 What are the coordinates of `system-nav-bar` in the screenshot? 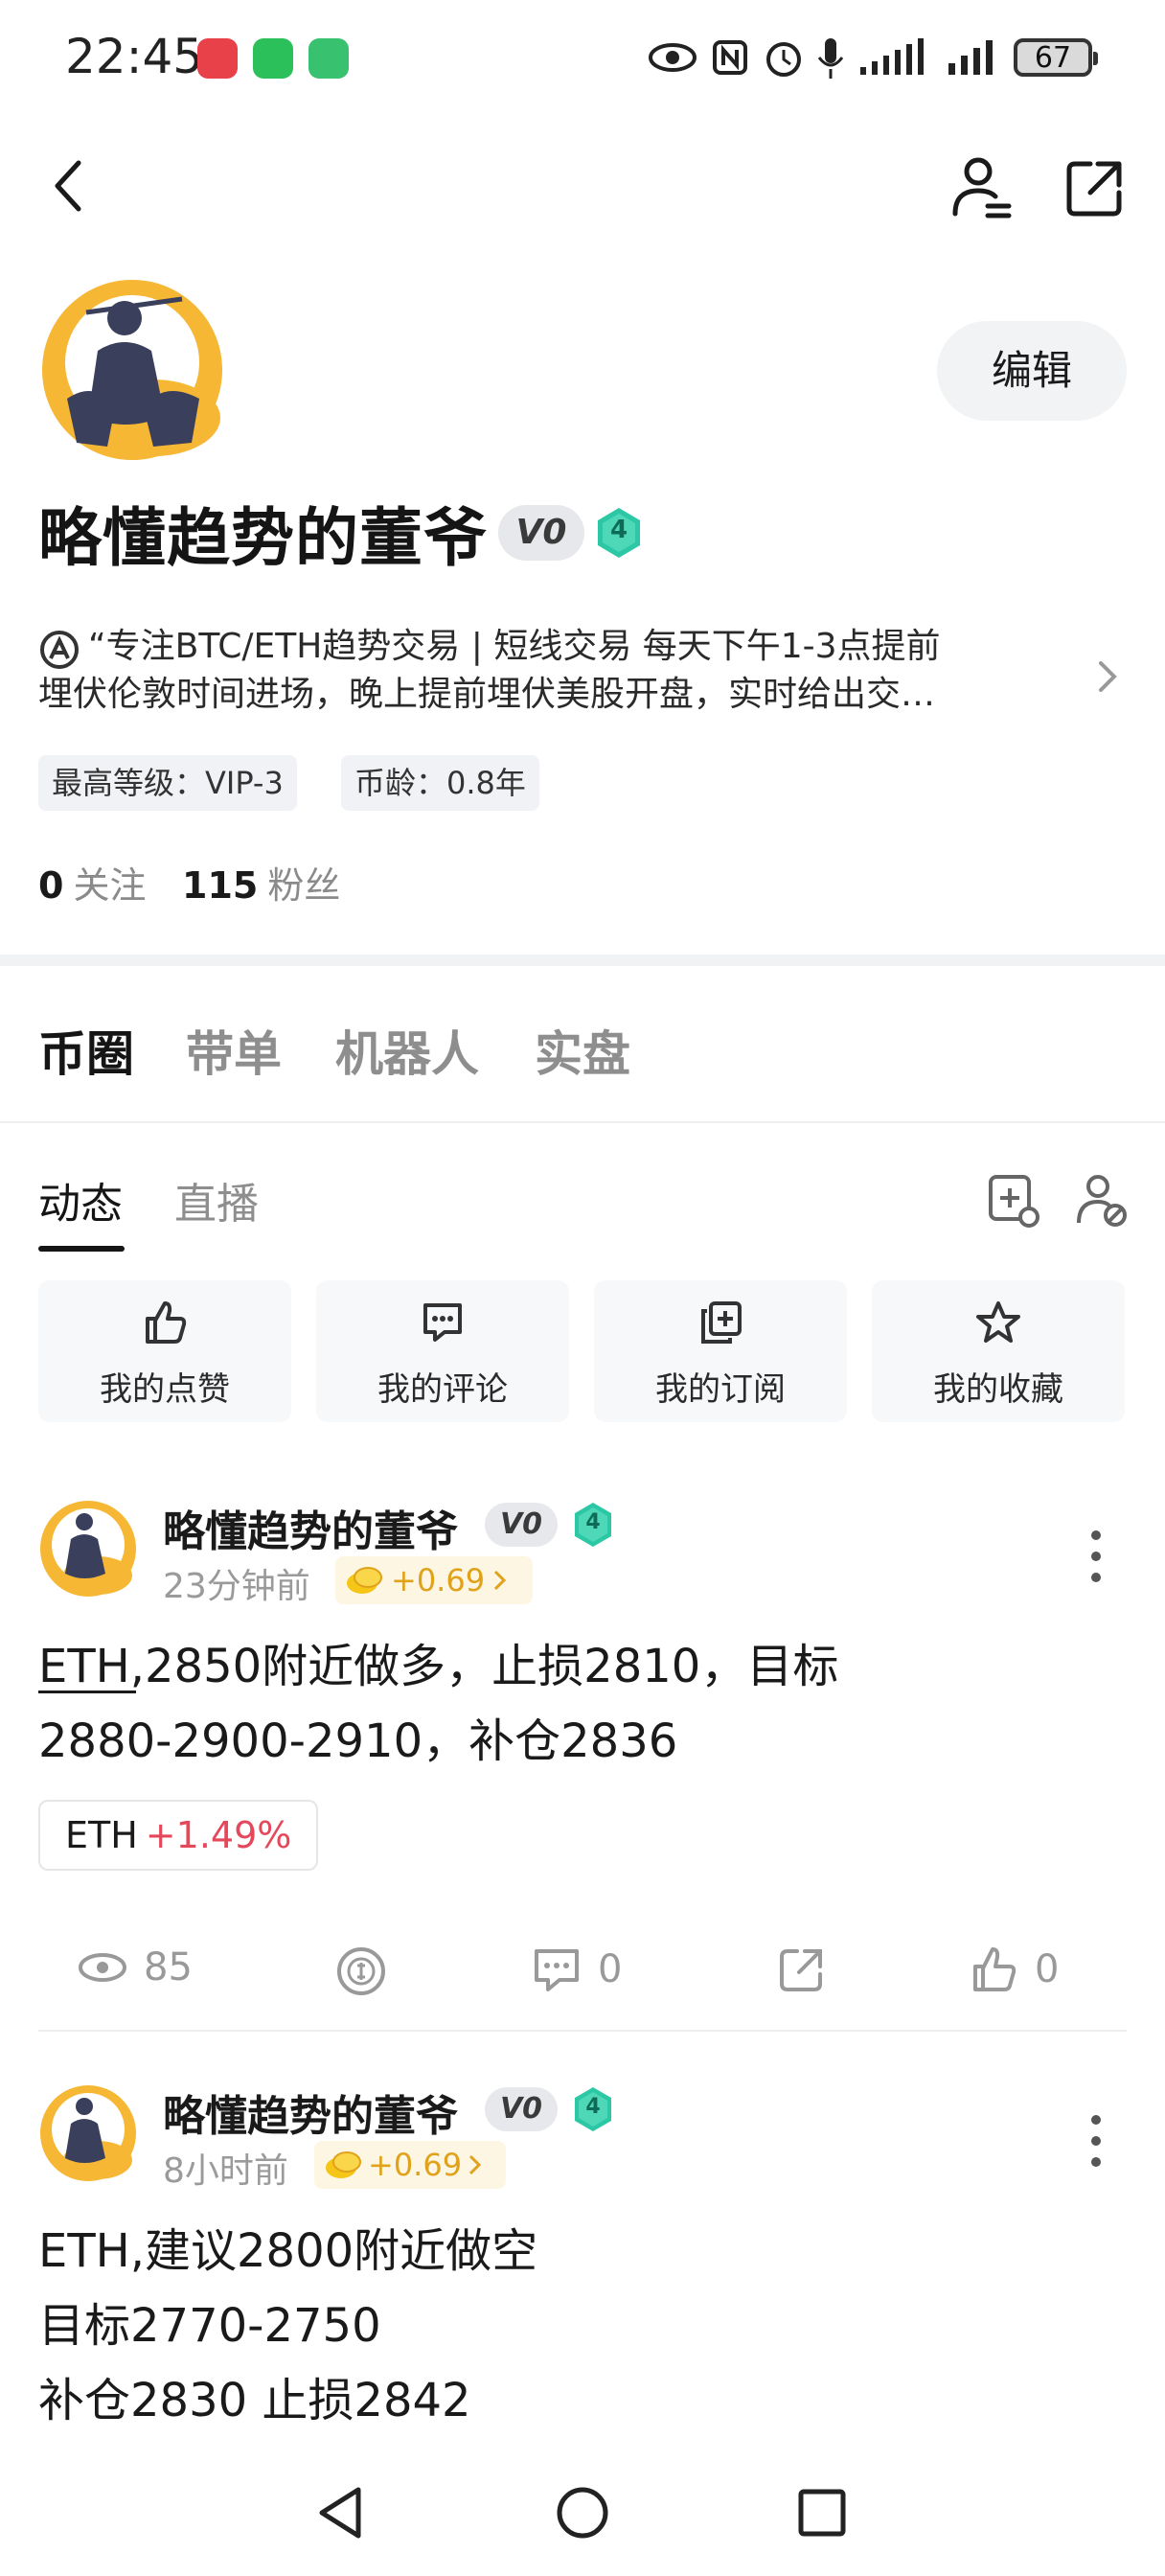 It's located at (582, 2514).